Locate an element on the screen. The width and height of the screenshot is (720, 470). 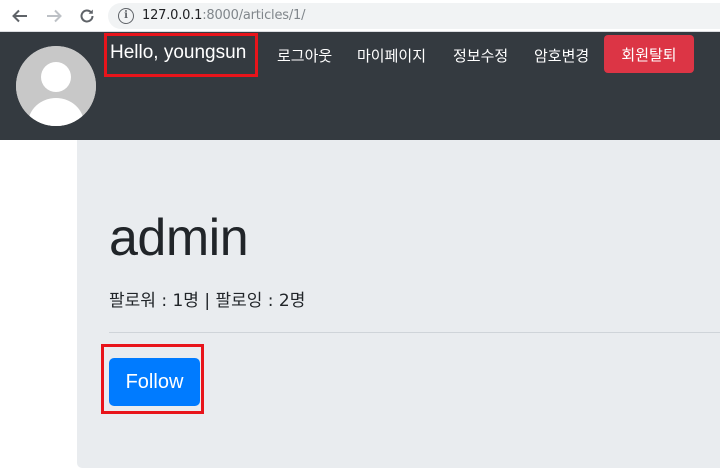
edit-profile-link: 정보수정 is located at coordinates (480, 55).